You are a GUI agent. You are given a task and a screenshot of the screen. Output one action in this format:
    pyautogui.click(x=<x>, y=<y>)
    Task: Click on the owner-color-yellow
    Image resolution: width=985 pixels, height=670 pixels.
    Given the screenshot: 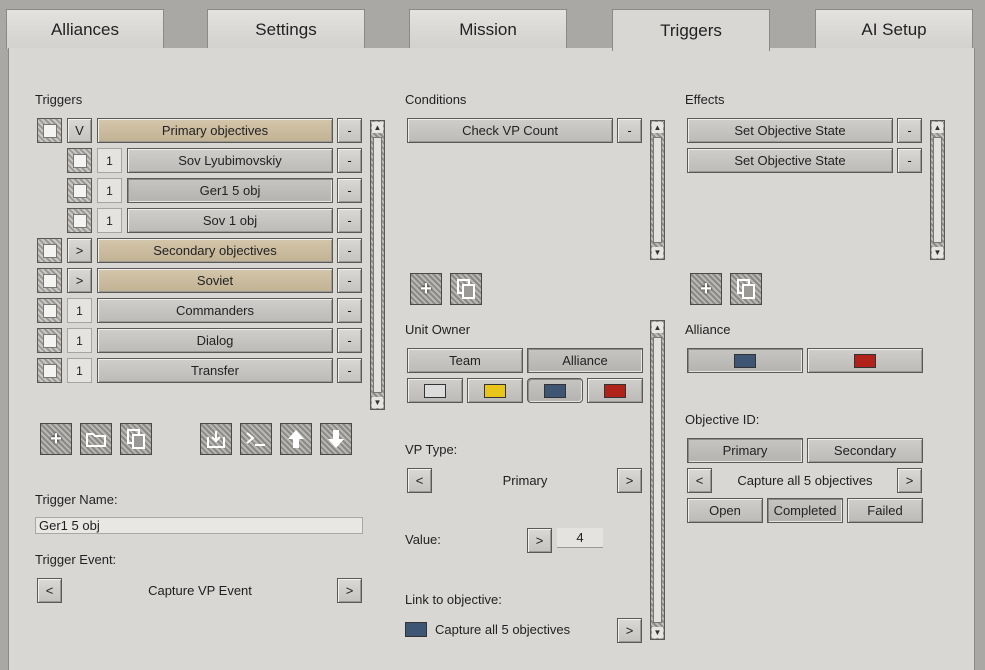 What is the action you would take?
    pyautogui.click(x=495, y=390)
    